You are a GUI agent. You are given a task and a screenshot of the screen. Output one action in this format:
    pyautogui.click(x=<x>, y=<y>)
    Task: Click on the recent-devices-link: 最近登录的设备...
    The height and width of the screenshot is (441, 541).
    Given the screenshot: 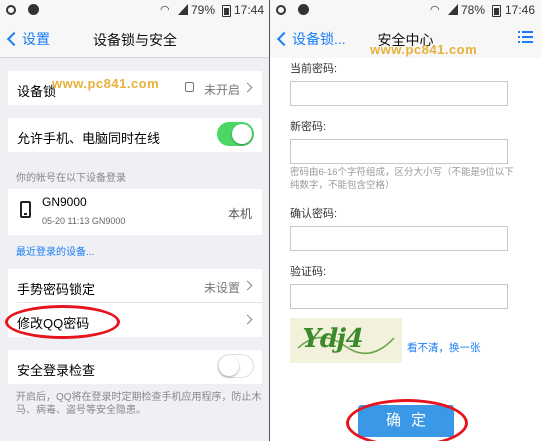 What is the action you would take?
    pyautogui.click(x=55, y=250)
    